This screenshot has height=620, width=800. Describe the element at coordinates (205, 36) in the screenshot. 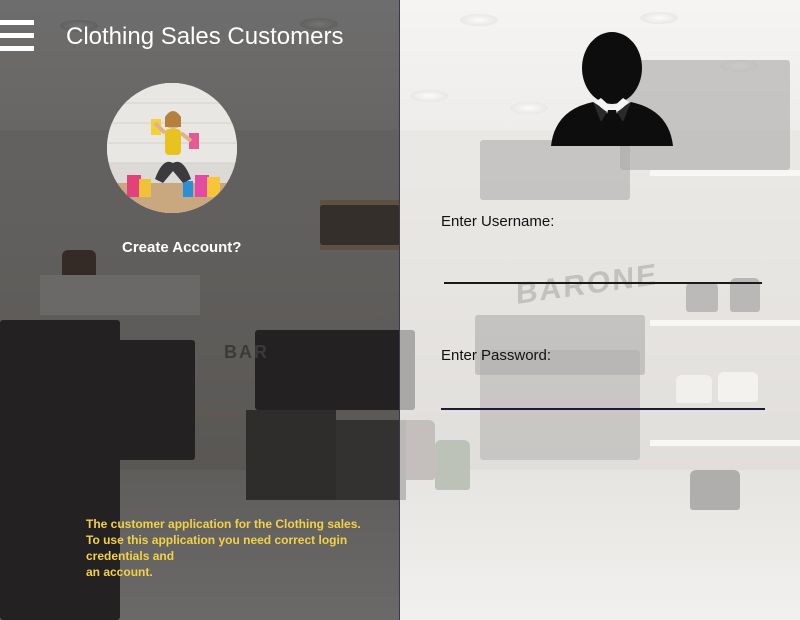

I see `app-title: Clothing Sales Customers` at that location.